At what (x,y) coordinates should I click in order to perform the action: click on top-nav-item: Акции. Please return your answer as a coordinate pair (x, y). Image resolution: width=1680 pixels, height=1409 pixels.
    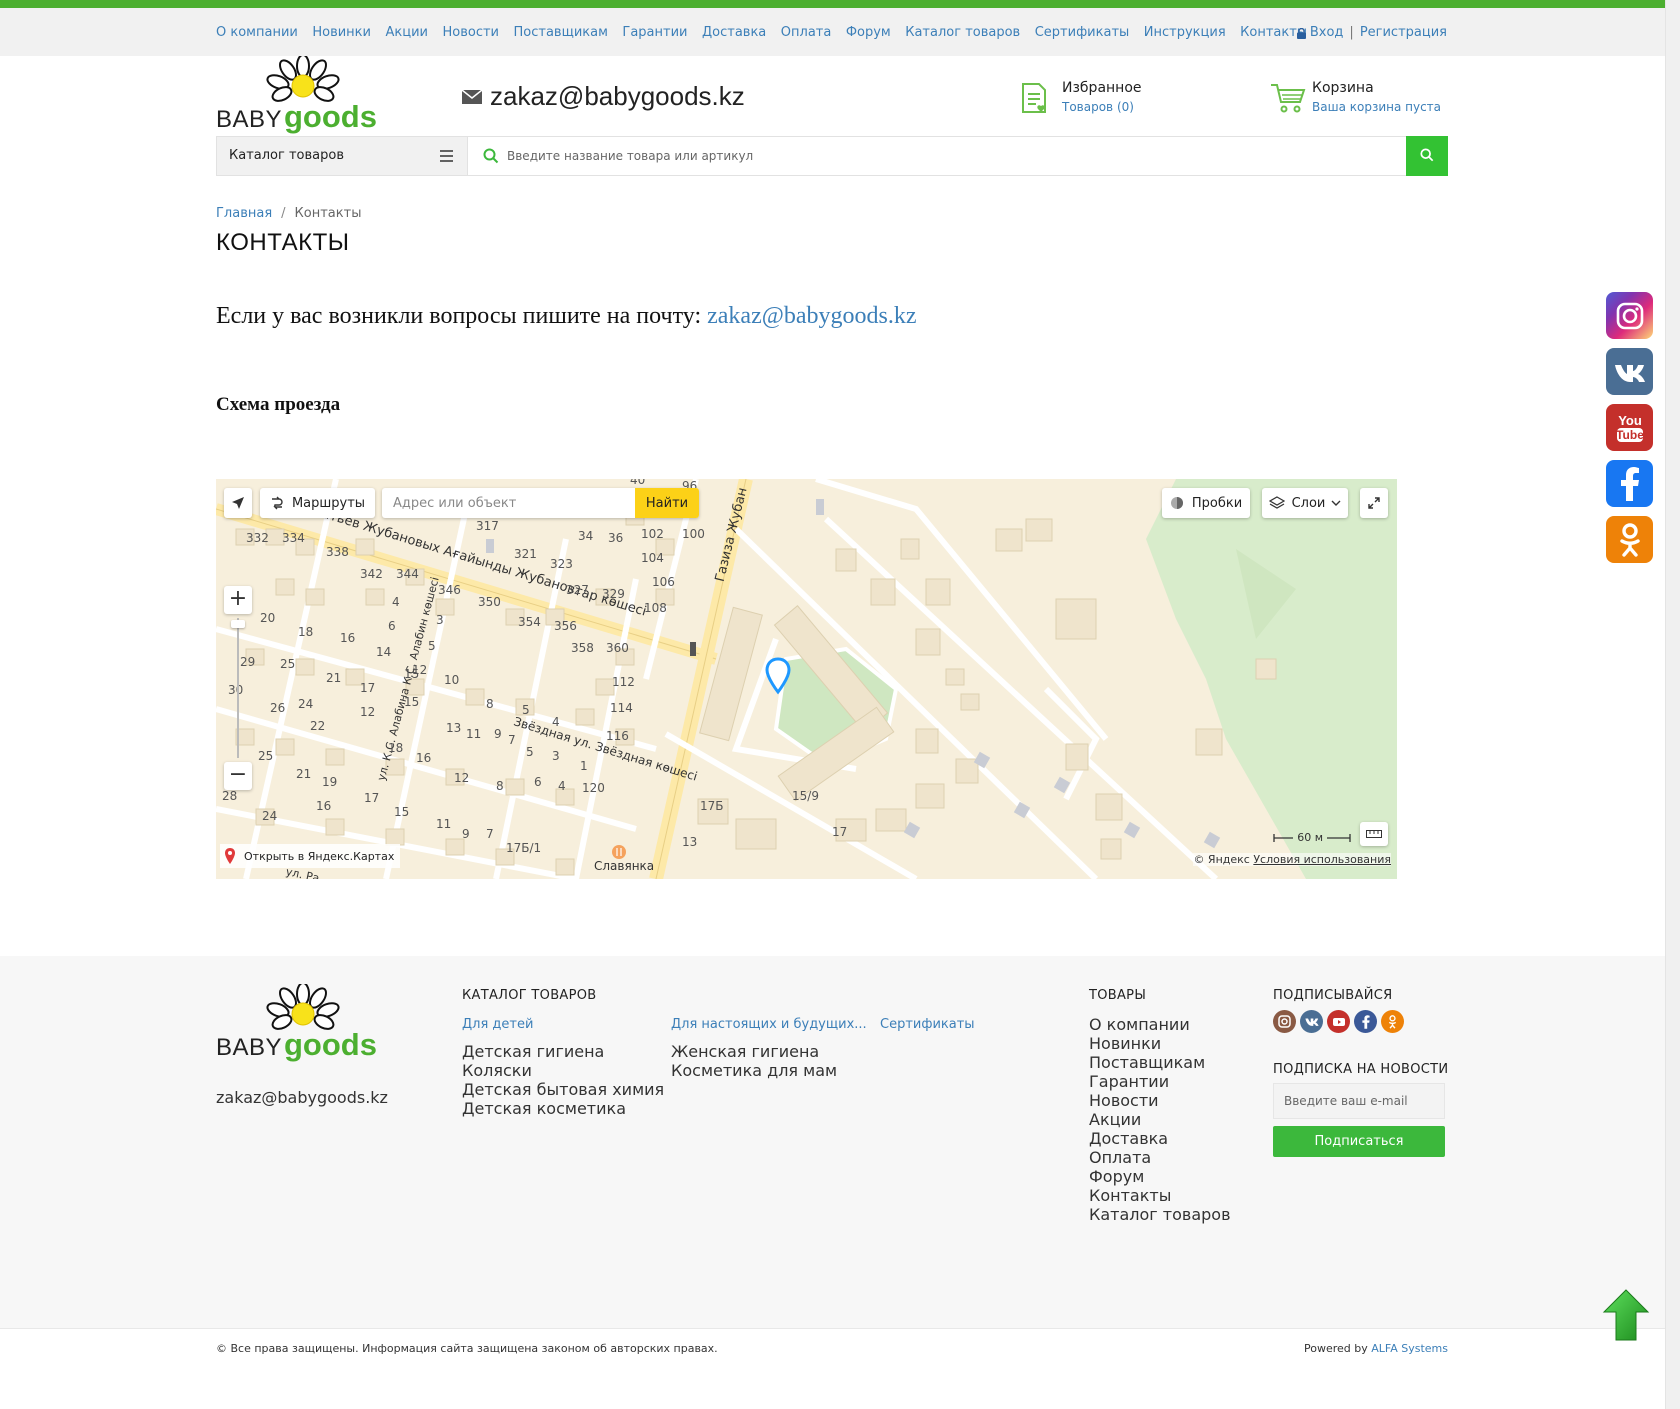
    Looking at the image, I should click on (406, 32).